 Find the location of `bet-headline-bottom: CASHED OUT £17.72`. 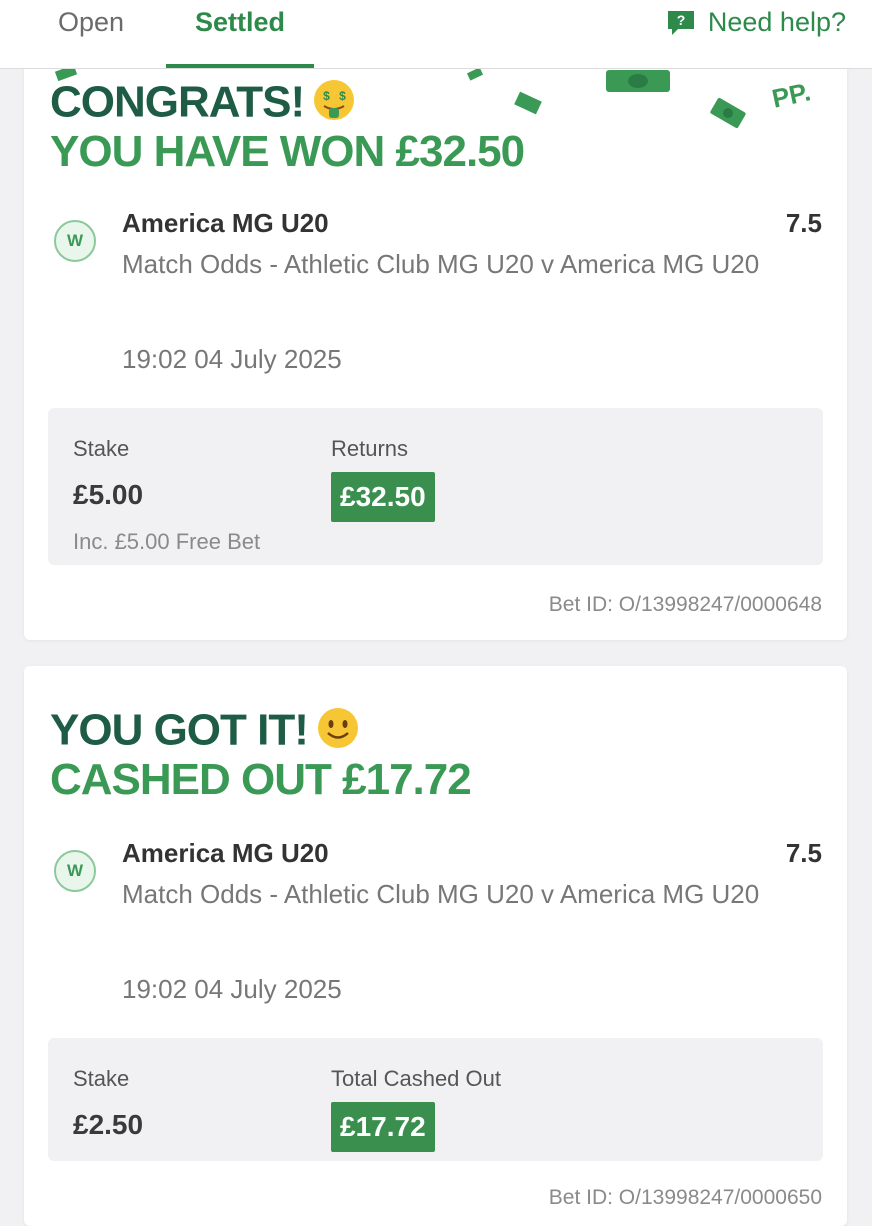

bet-headline-bottom: CASHED OUT £17.72 is located at coordinates (261, 779).